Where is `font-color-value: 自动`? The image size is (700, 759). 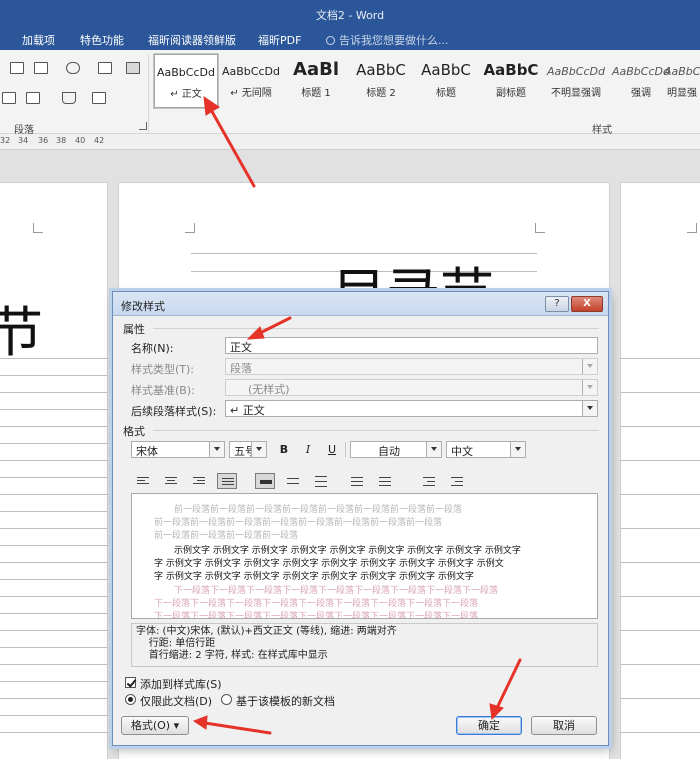 font-color-value: 自动 is located at coordinates (389, 451).